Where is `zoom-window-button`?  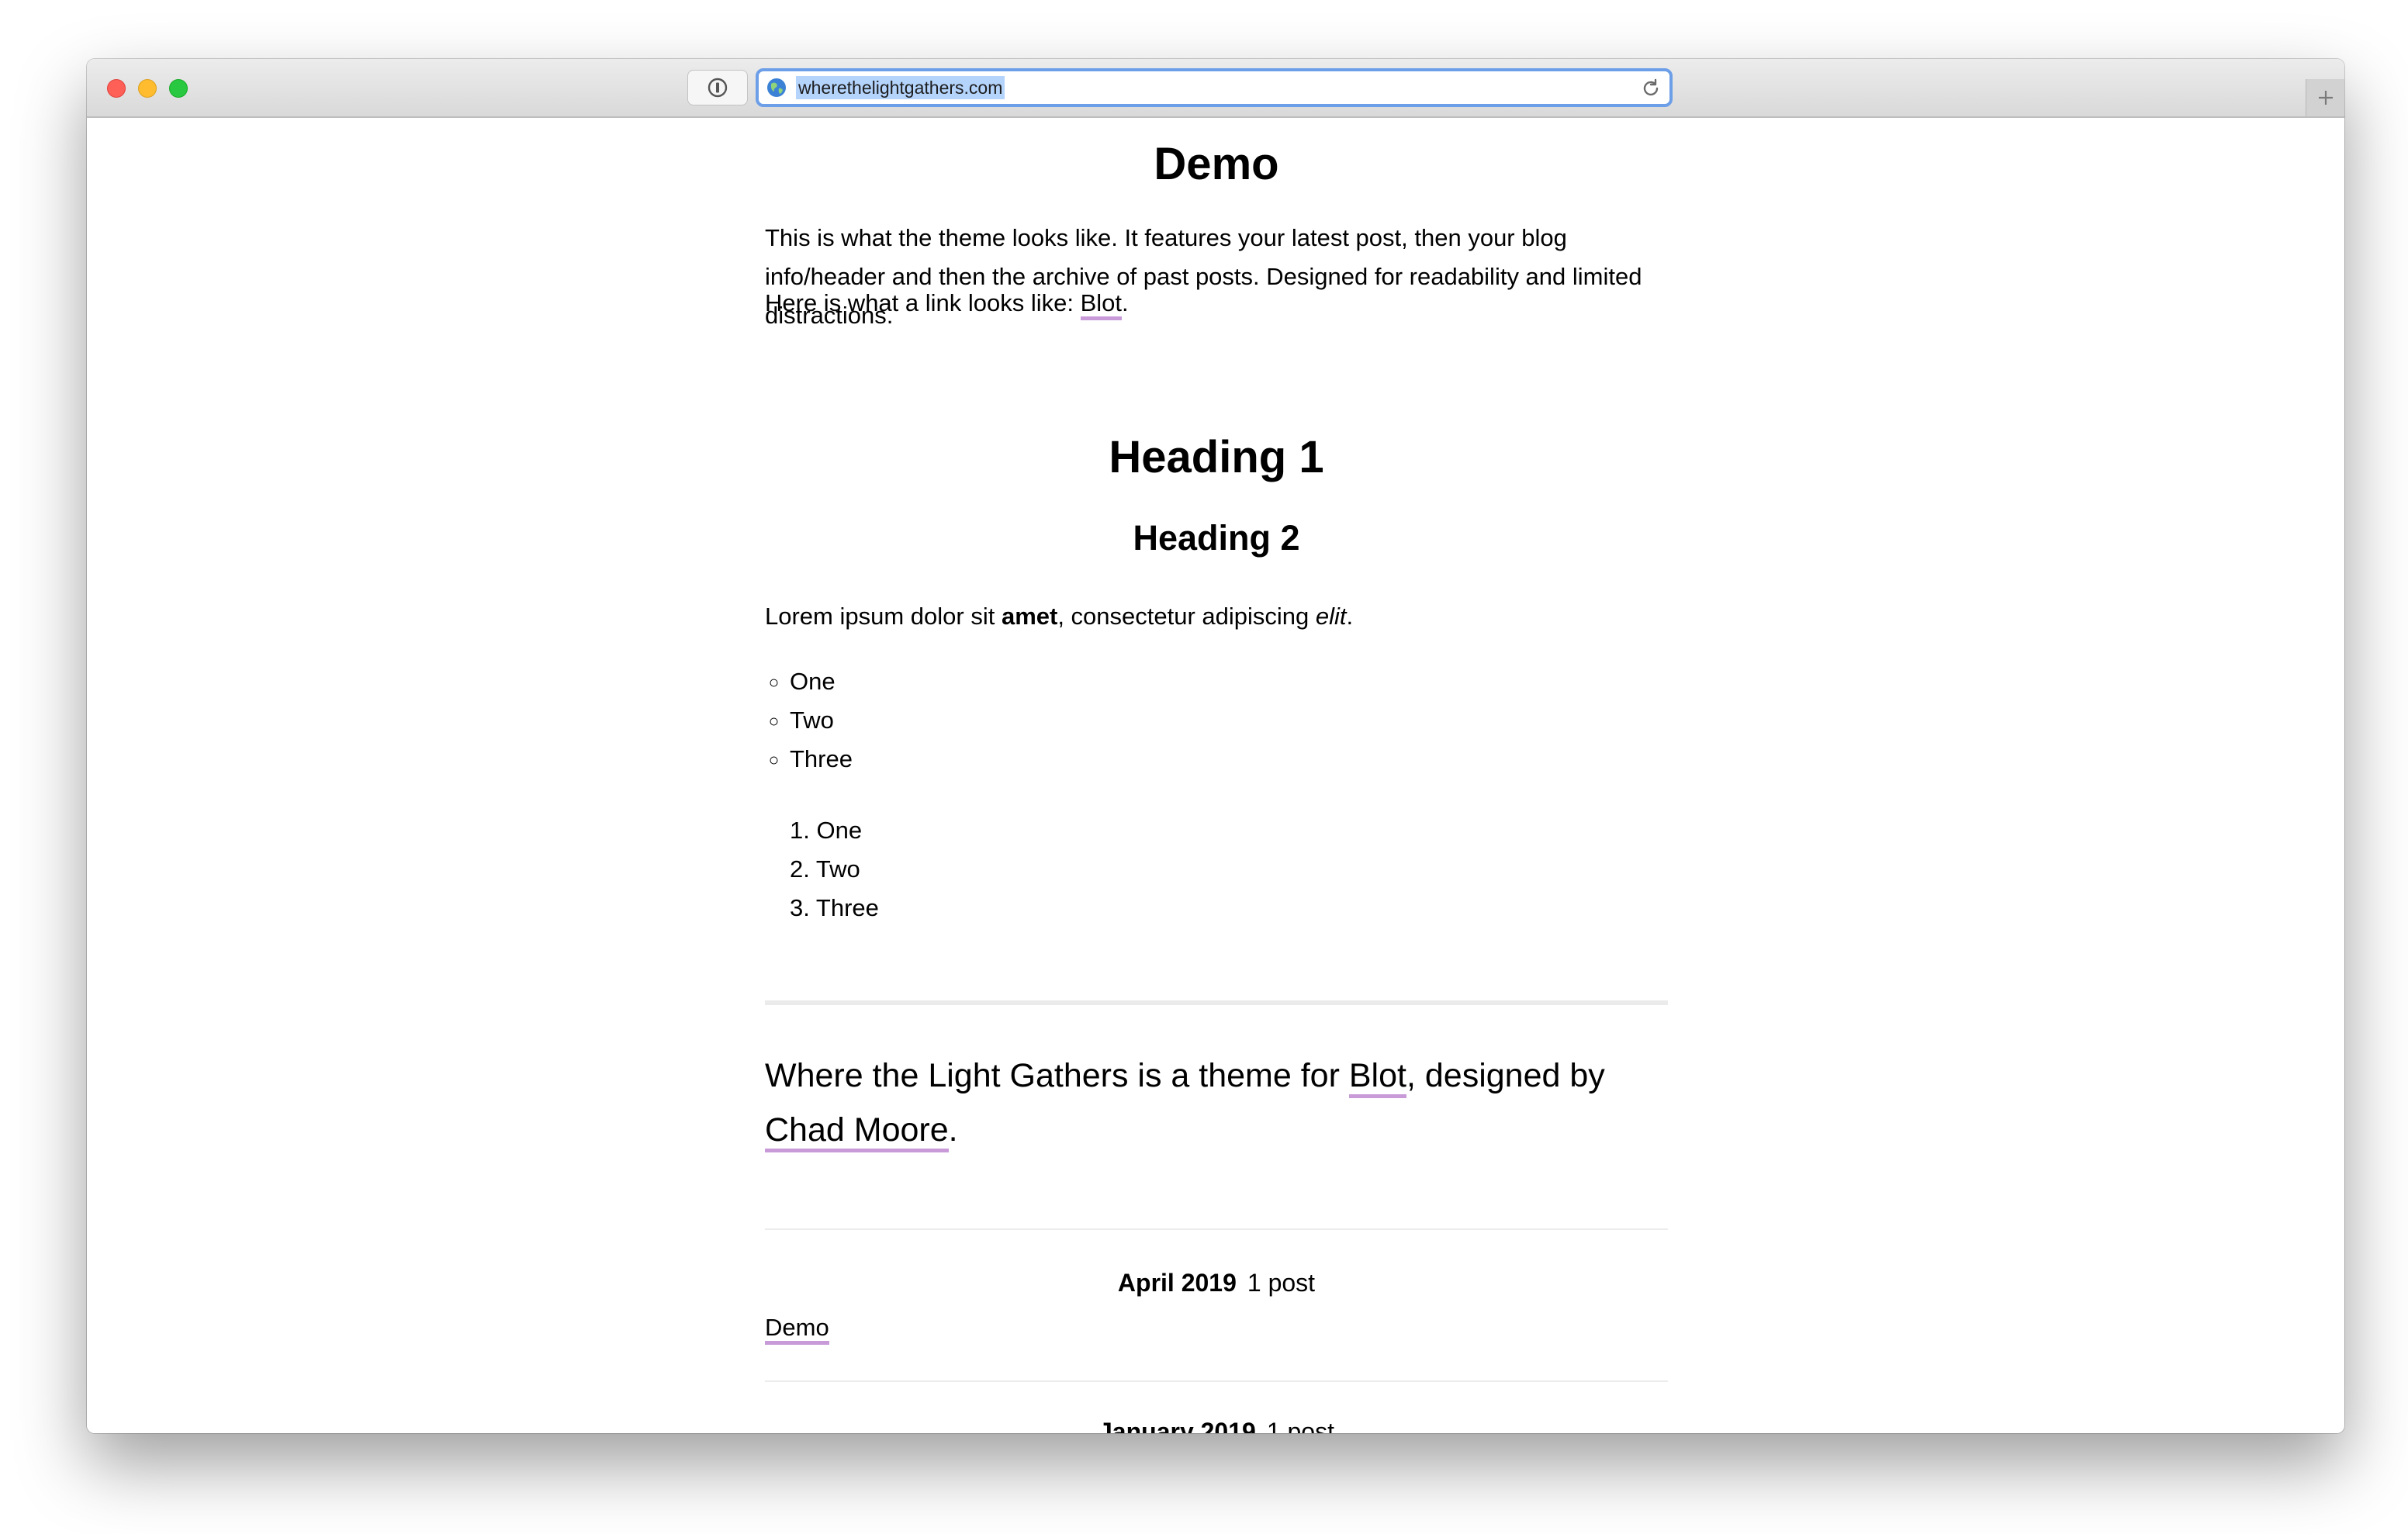
zoom-window-button is located at coordinates (178, 88).